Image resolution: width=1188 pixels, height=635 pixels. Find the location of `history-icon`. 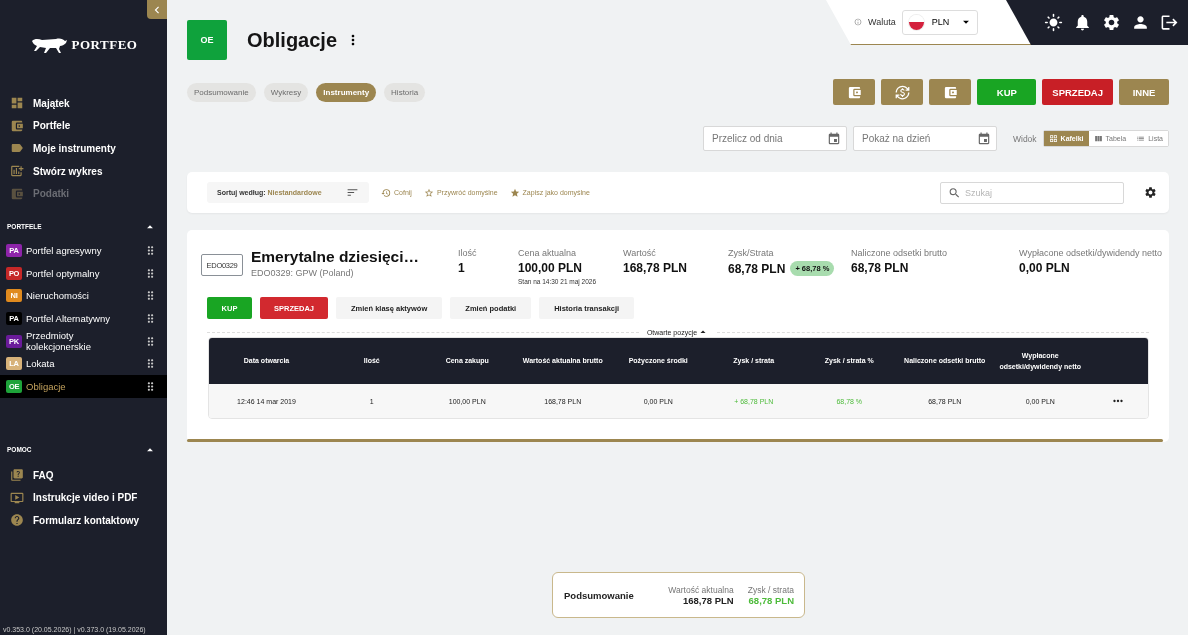

history-icon is located at coordinates (386, 192).